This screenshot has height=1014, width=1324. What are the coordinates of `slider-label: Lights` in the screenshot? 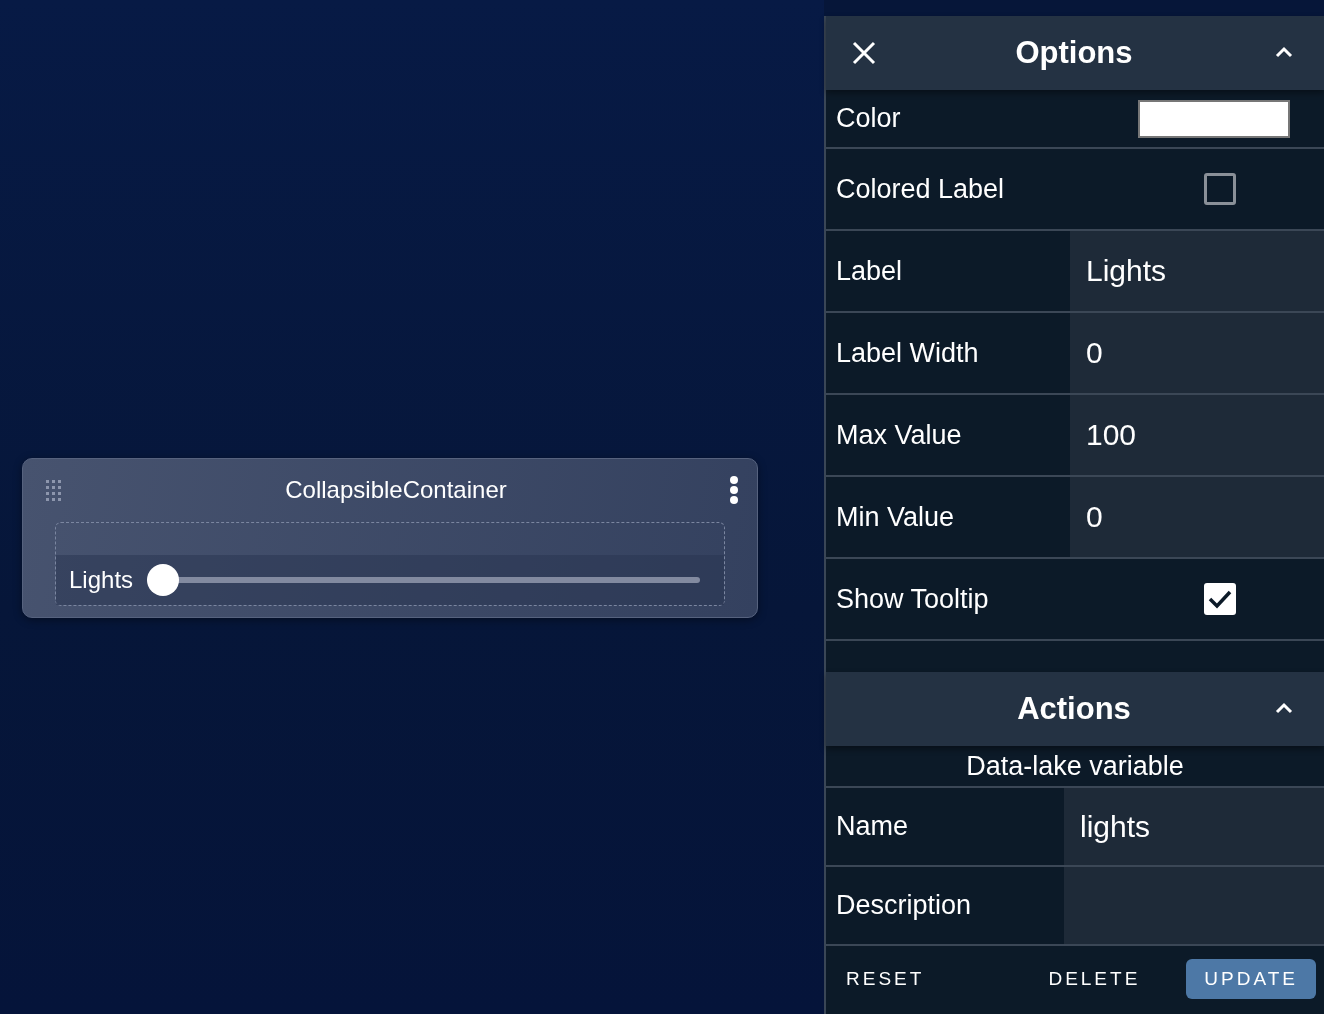 It's located at (101, 580).